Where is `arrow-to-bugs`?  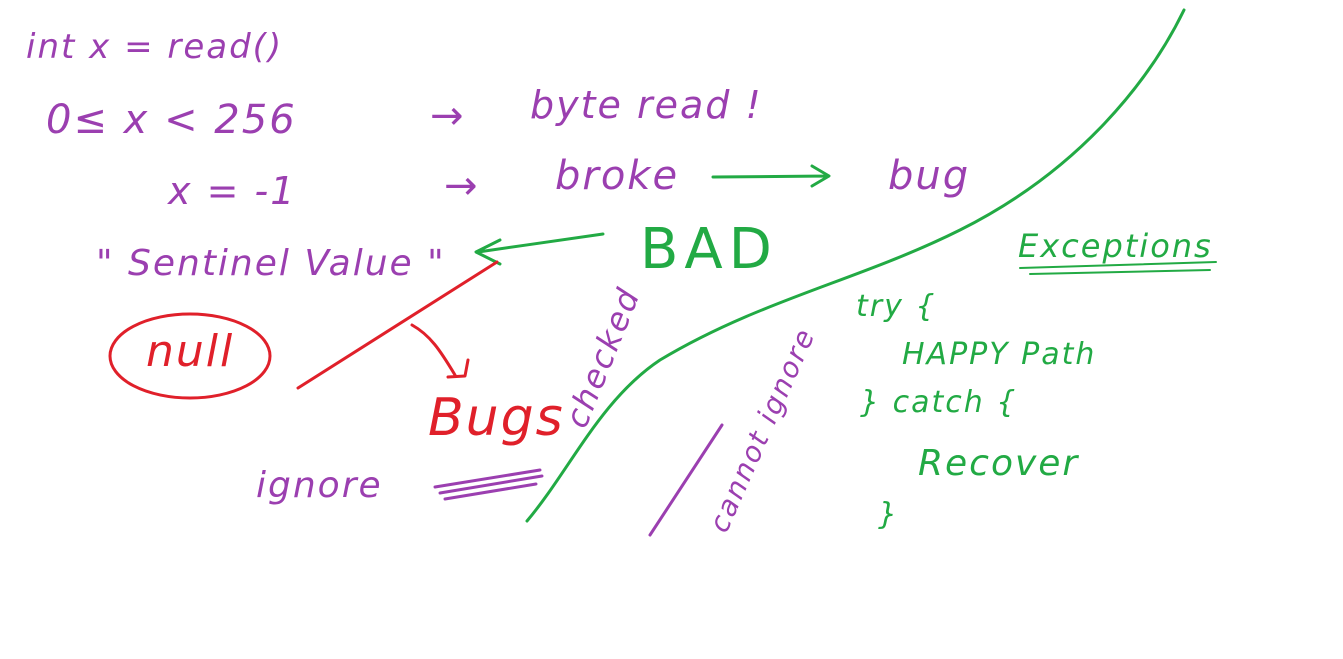 arrow-to-bugs is located at coordinates (440, 351).